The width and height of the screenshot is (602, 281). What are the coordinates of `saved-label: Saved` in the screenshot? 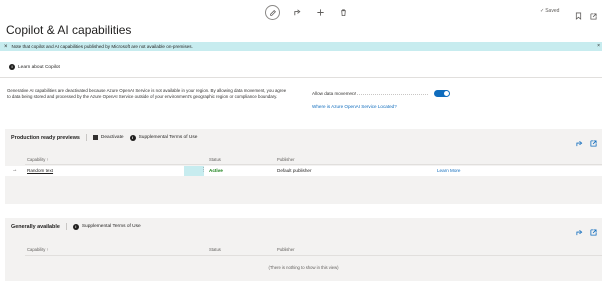 It's located at (552, 11).